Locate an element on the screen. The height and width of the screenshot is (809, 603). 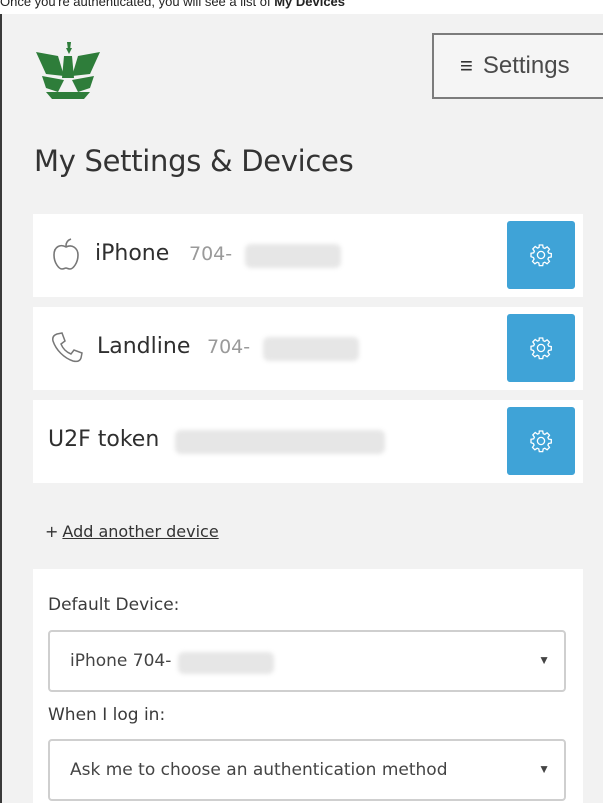
settings-button: ≡ Settings is located at coordinates (517, 66).